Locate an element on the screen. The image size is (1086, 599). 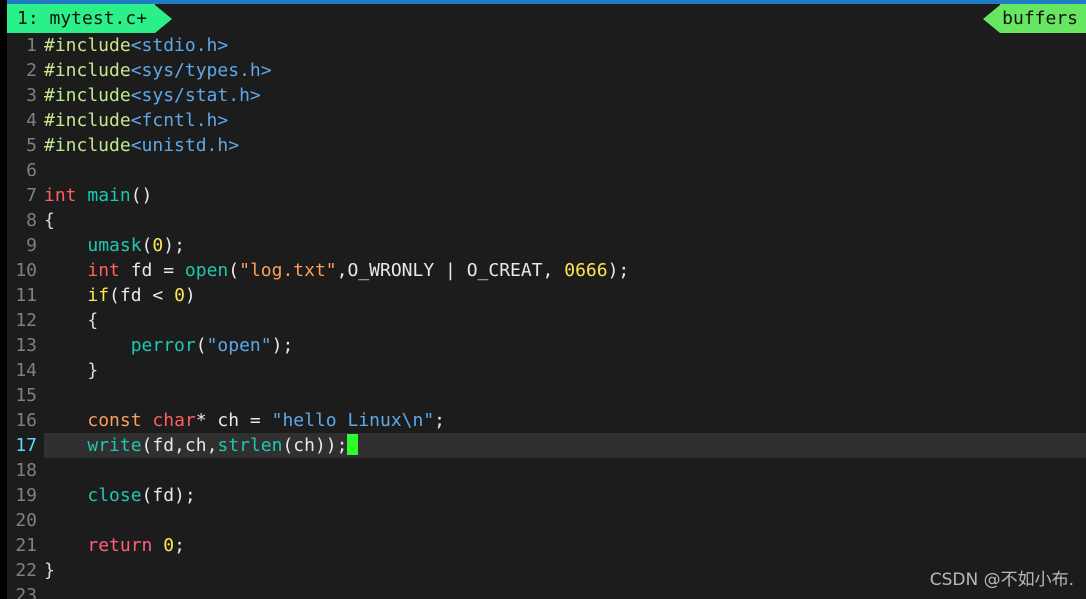
code-line-content: int main() is located at coordinates (98, 195).